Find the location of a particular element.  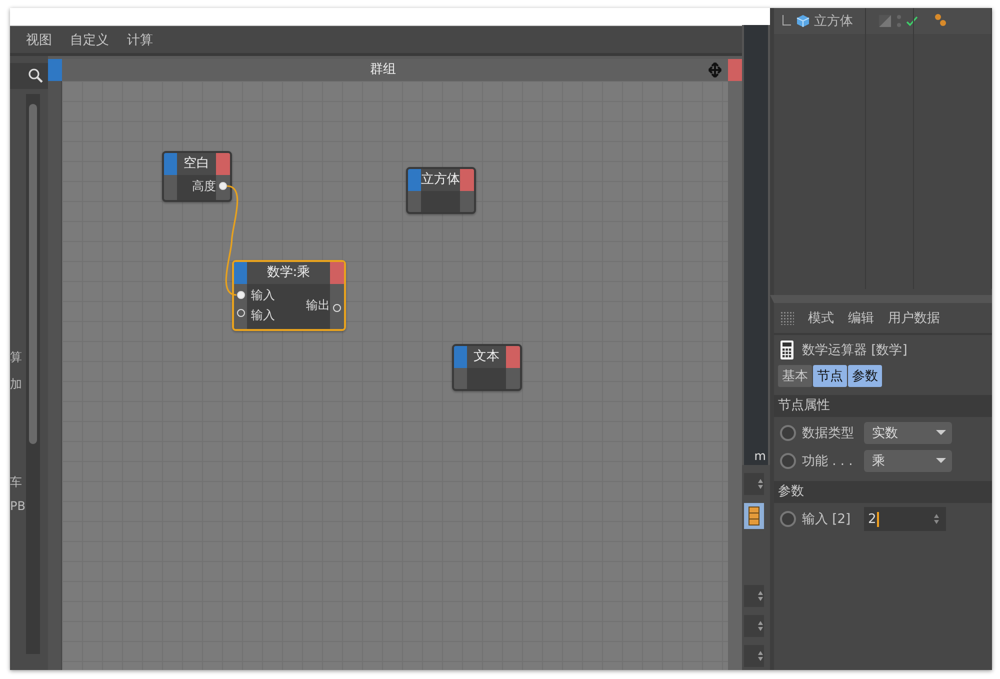

tag-square-icon is located at coordinates (885, 21).